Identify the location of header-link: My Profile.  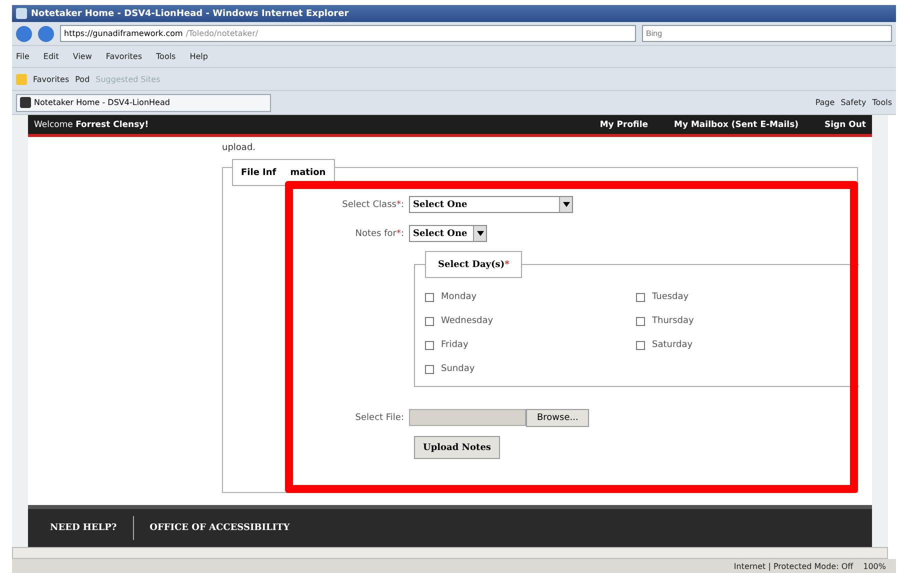
(624, 125).